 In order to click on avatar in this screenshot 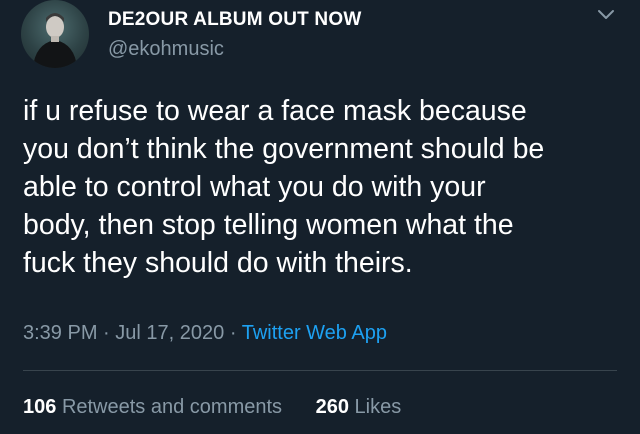, I will do `click(55, 34)`.